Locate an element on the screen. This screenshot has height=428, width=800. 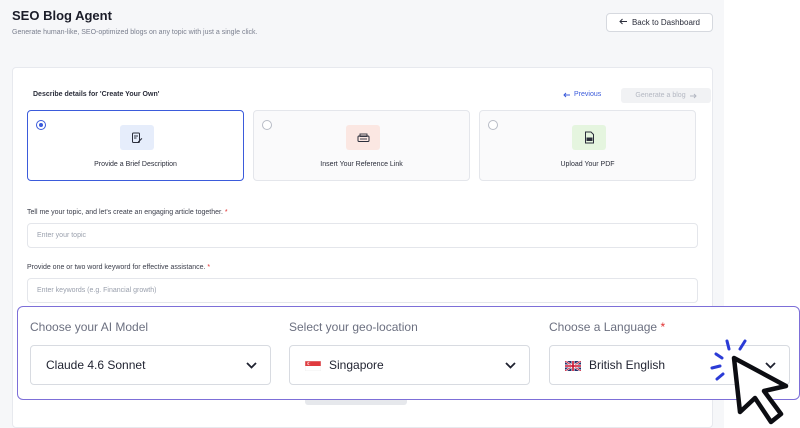
card-heading: Describe details for 'Create Your Own' is located at coordinates (96, 94).